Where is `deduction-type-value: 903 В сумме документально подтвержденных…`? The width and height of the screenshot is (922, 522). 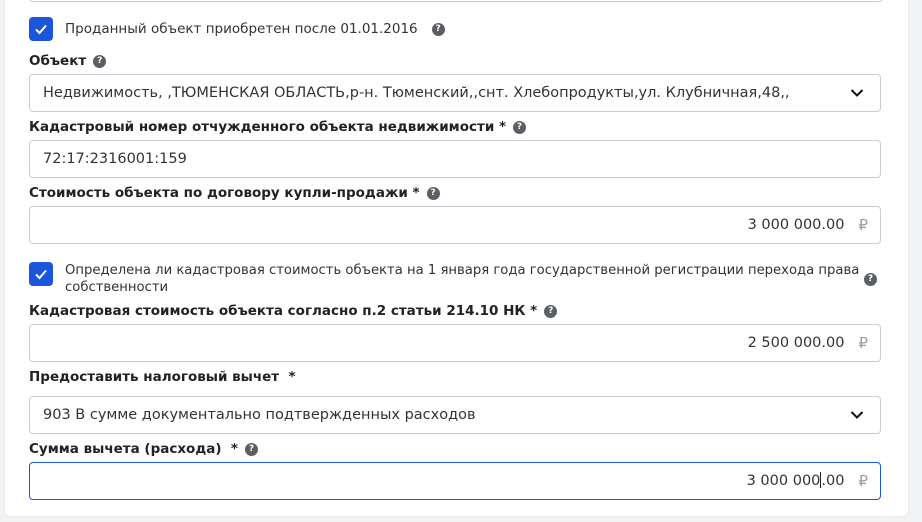
deduction-type-value: 903 В сумме документально подтвержденных… is located at coordinates (259, 415).